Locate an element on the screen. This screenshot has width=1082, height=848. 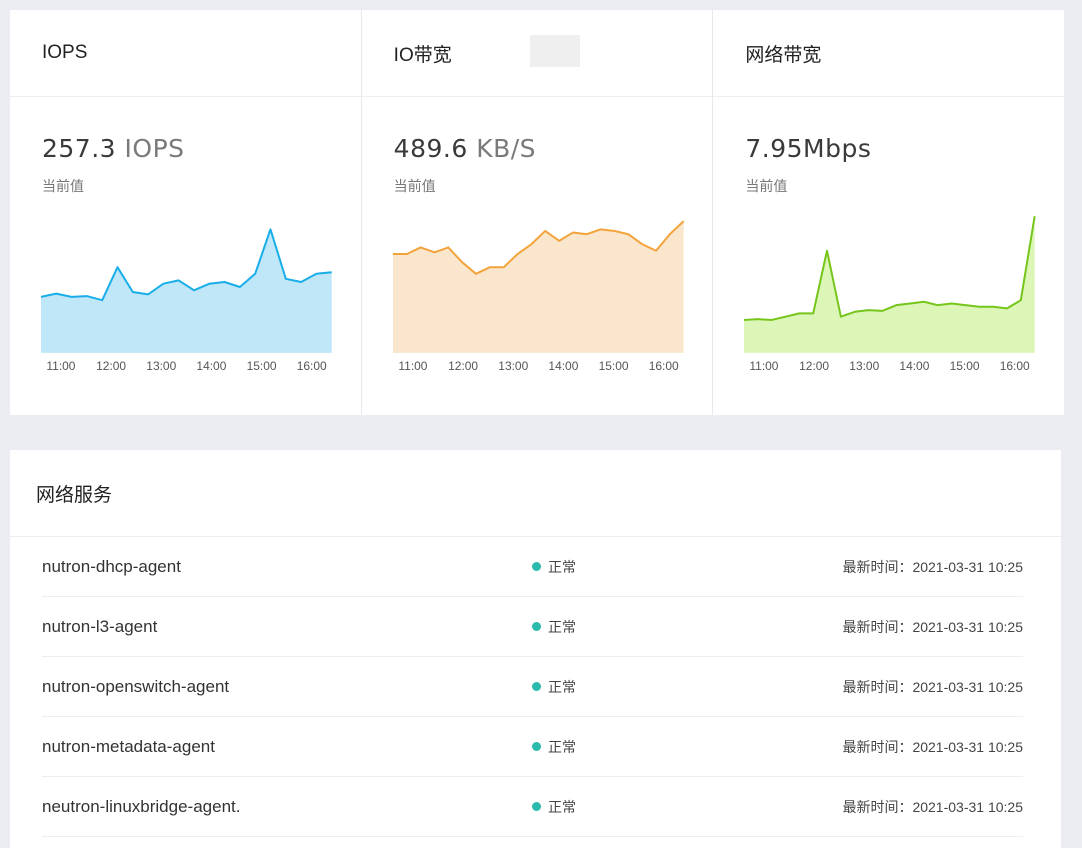
metric-title: IO带宽 is located at coordinates (422, 55).